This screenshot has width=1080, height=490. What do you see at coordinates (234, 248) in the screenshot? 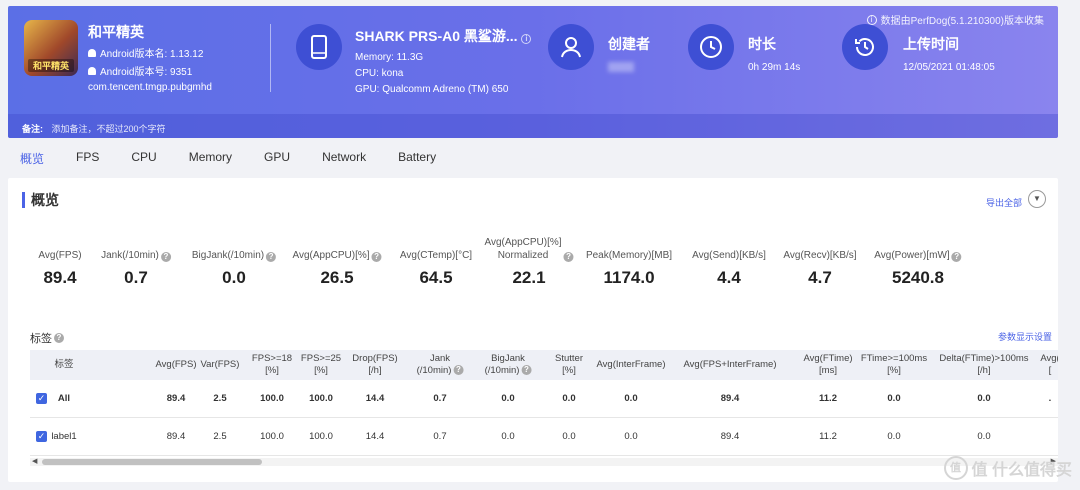
I see `metric-label: BigJank(/10min)?` at bounding box center [234, 248].